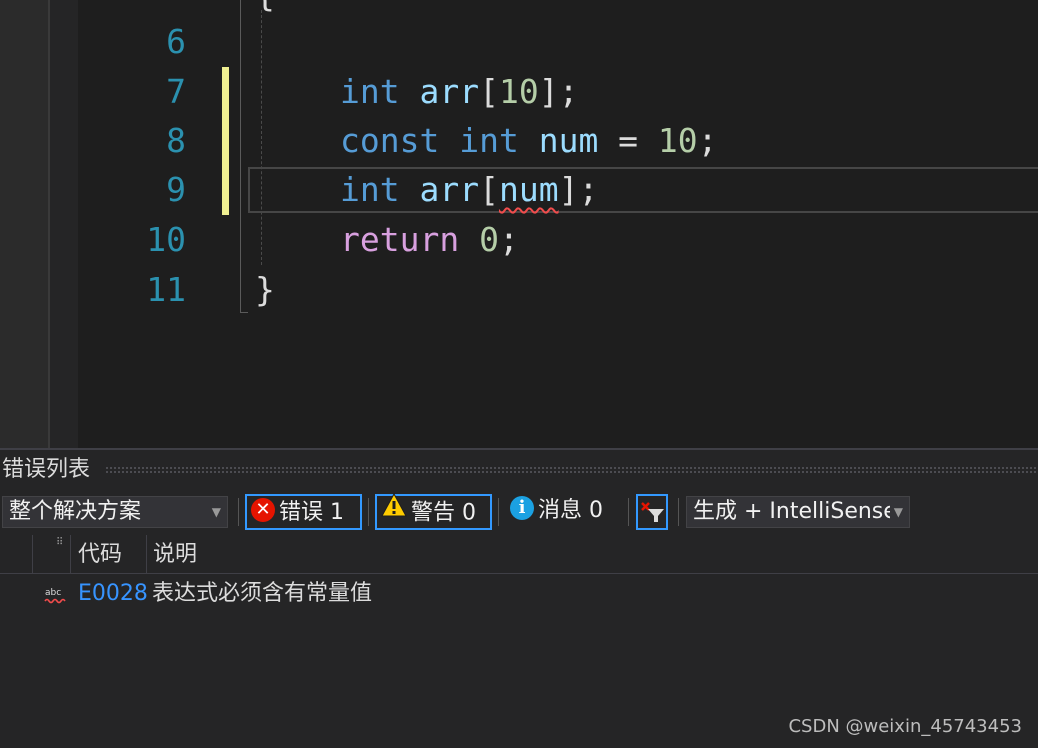 The image size is (1038, 748). What do you see at coordinates (225, 141) in the screenshot?
I see `changed-lines-marker` at bounding box center [225, 141].